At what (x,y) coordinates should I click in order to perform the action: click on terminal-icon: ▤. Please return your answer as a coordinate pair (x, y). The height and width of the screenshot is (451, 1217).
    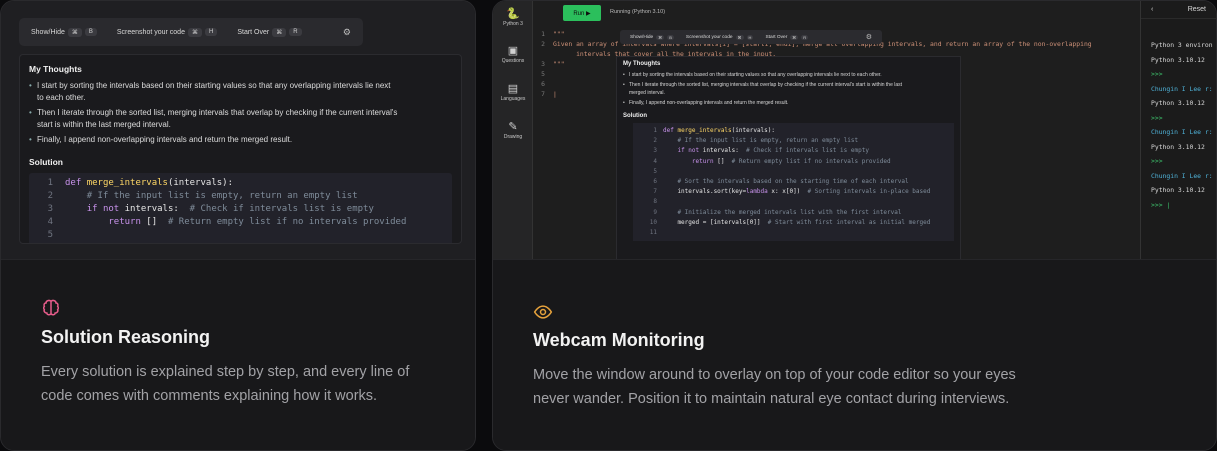
    Looking at the image, I should click on (513, 89).